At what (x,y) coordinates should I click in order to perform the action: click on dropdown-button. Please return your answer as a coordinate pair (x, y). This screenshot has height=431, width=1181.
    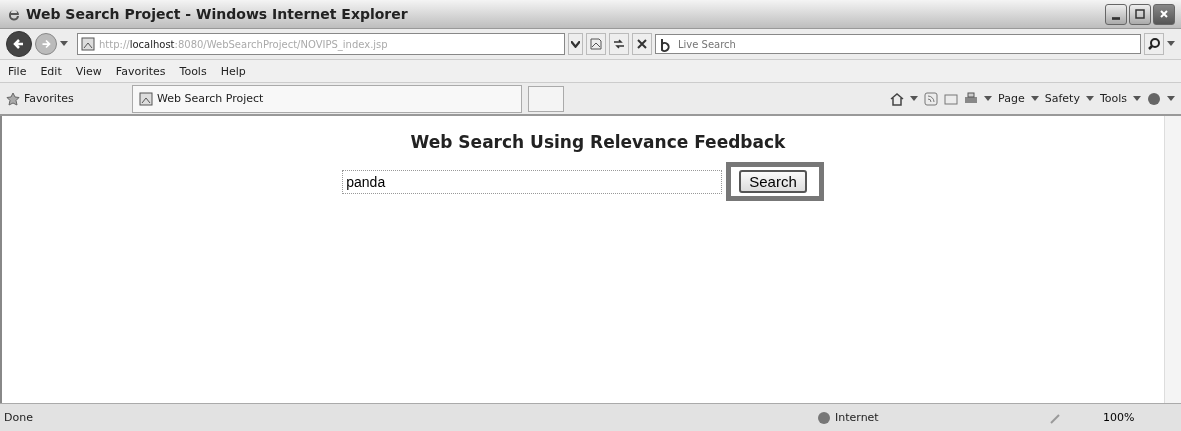
    Looking at the image, I should click on (575, 44).